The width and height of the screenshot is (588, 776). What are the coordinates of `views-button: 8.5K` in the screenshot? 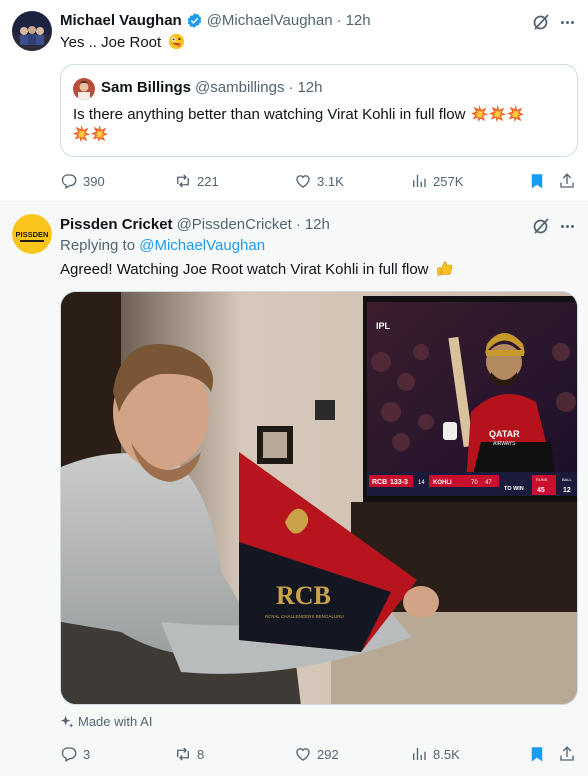 It's located at (435, 754).